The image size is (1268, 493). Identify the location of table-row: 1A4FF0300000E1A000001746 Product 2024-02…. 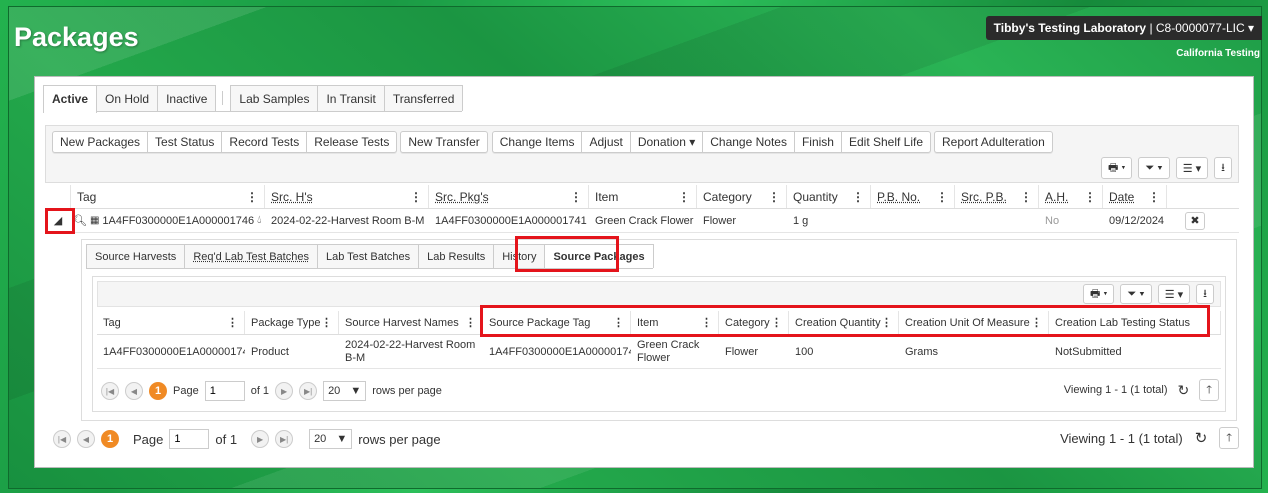
(659, 352).